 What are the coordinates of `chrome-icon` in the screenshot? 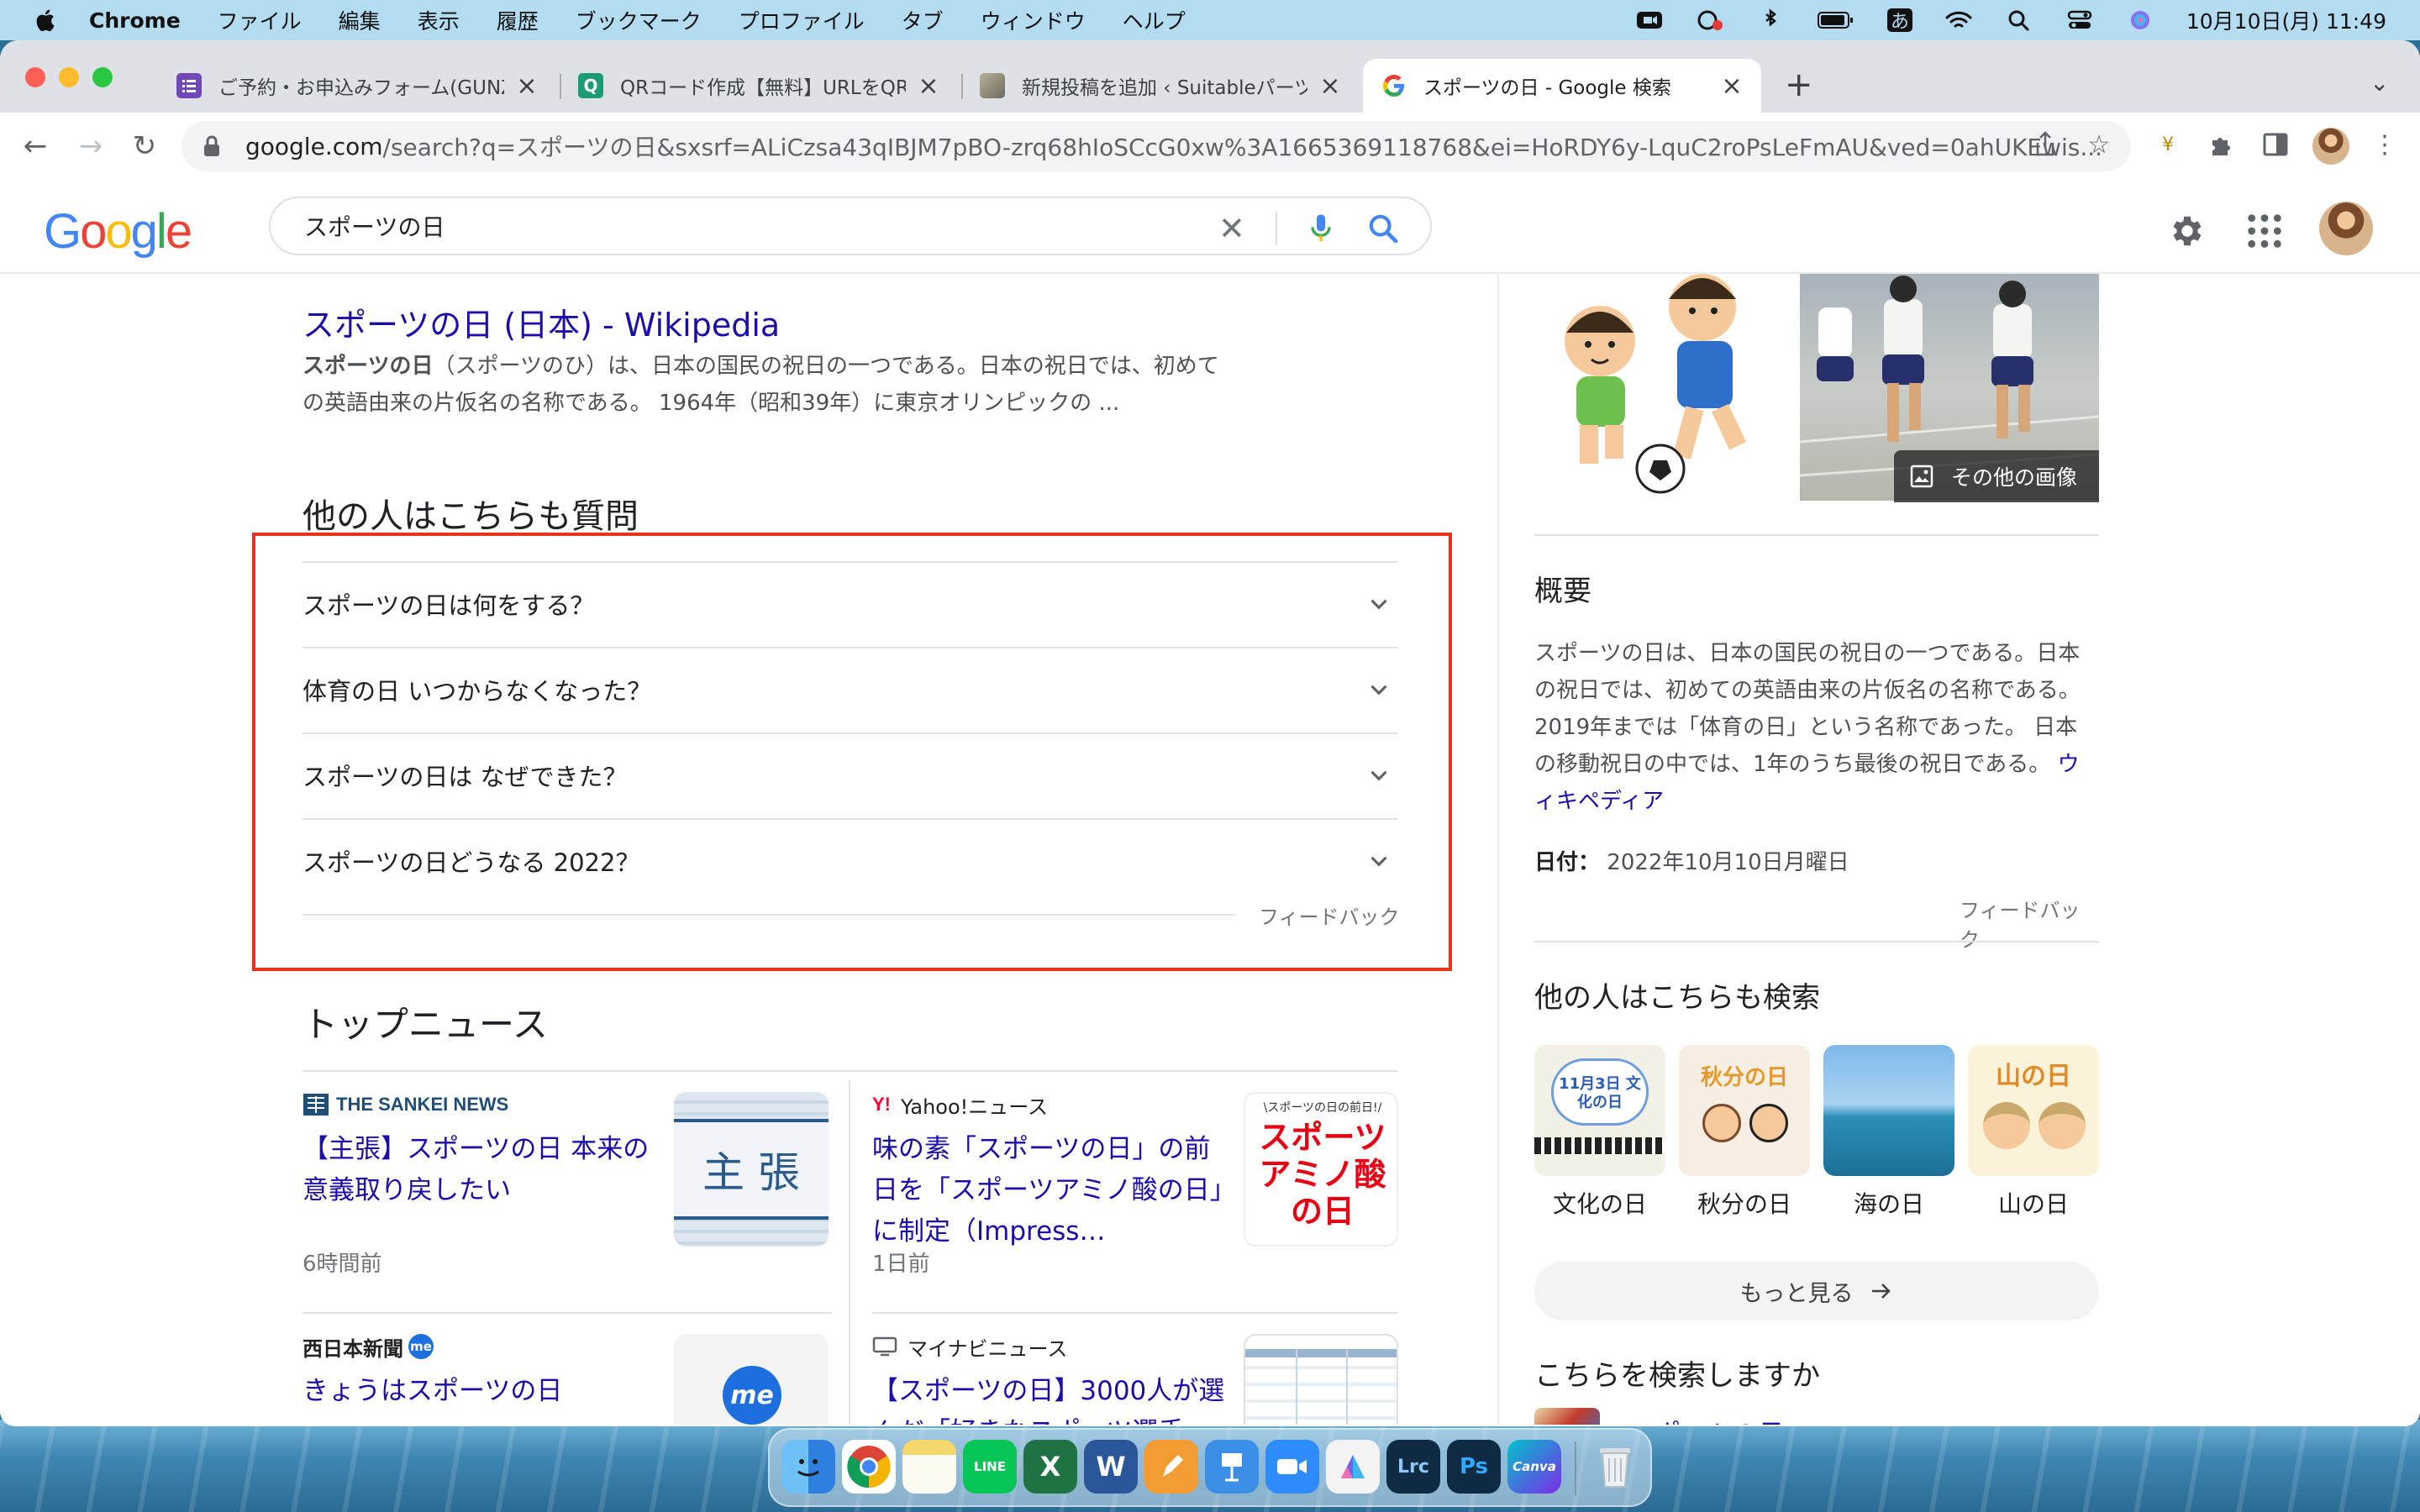 It's located at (869, 1467).